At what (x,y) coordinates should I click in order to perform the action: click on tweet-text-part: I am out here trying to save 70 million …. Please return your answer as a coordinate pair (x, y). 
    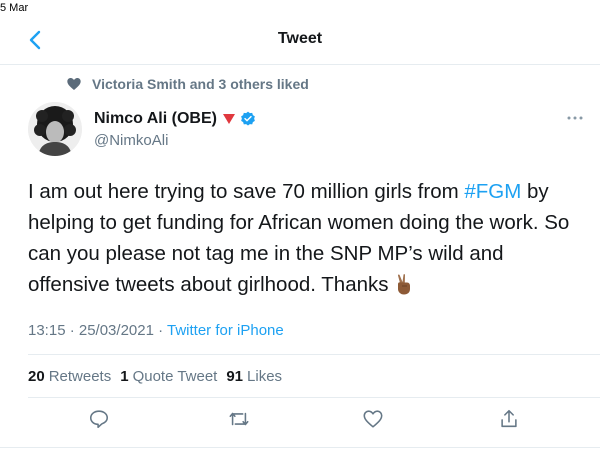
    Looking at the image, I should click on (246, 191).